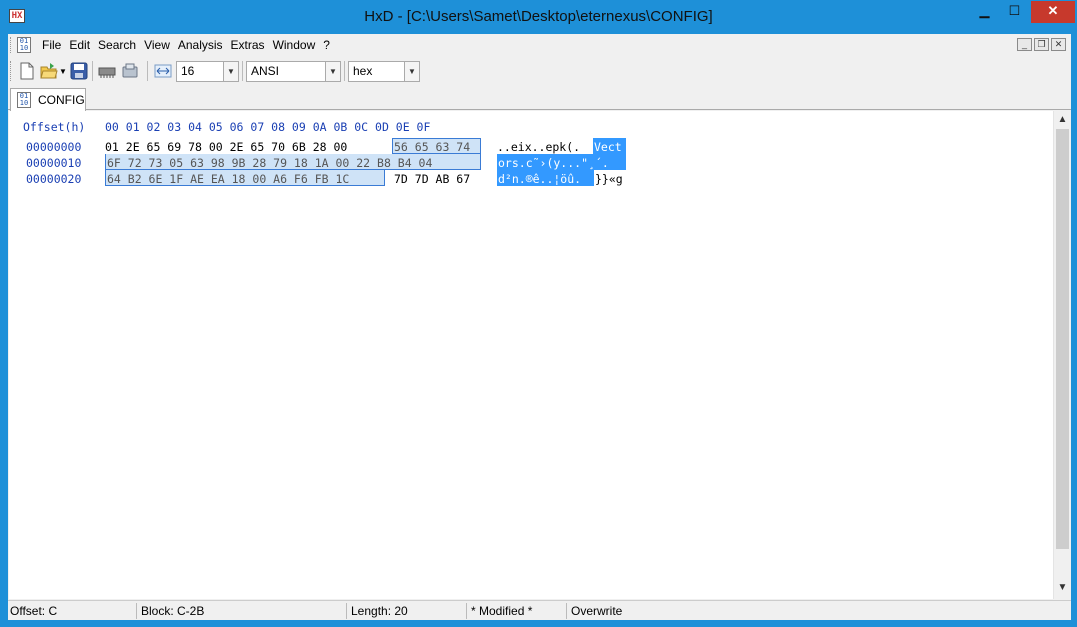 The height and width of the screenshot is (627, 1077). Describe the element at coordinates (130, 71) in the screenshot. I see `disk-editor-icon` at that location.